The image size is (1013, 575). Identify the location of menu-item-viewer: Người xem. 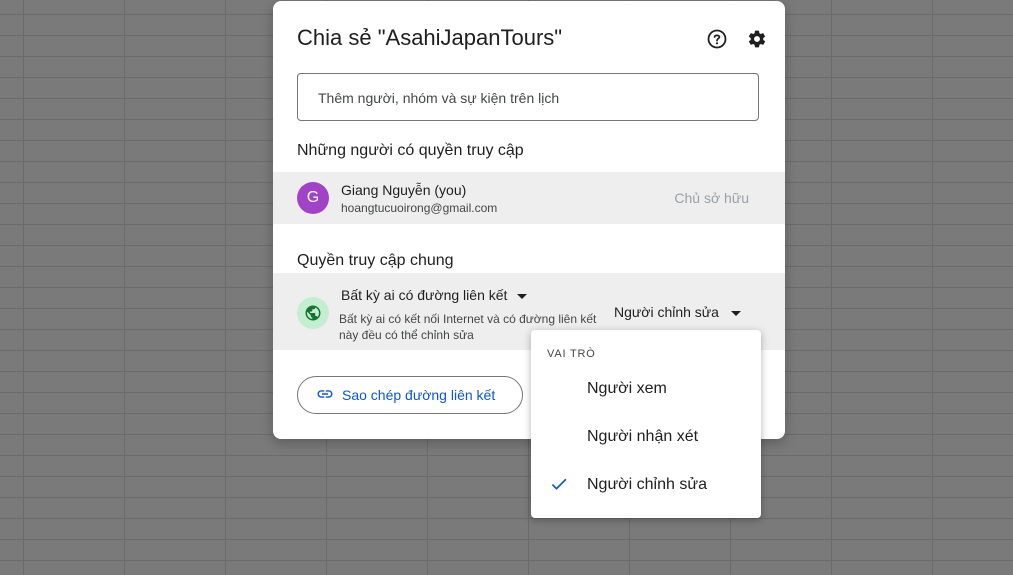
(646, 389).